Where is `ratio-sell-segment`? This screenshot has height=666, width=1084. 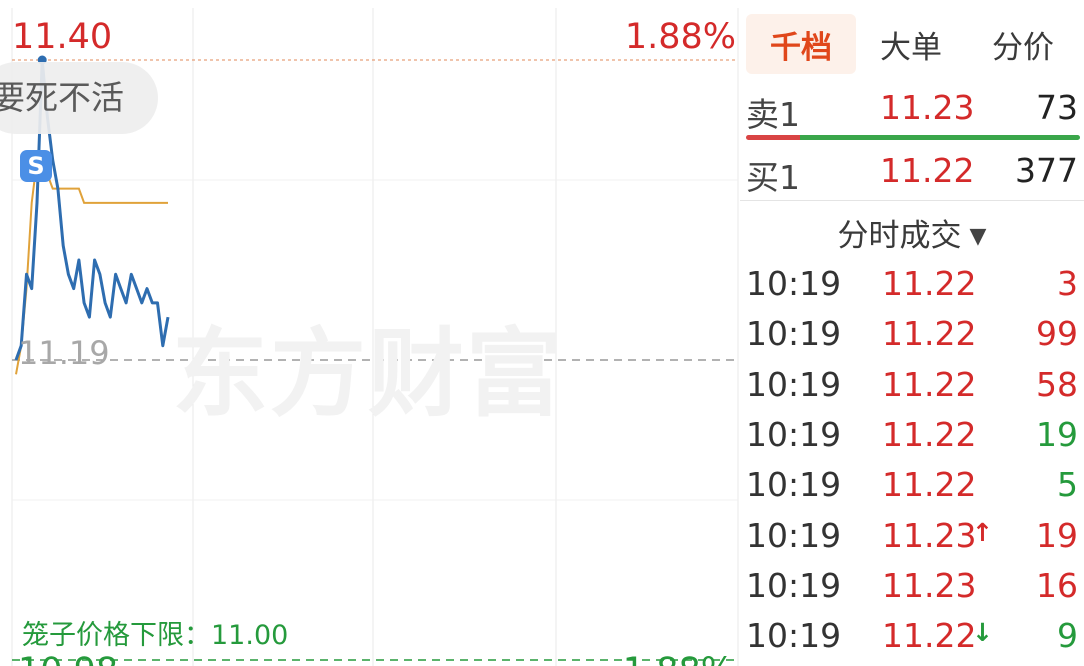 ratio-sell-segment is located at coordinates (773, 137).